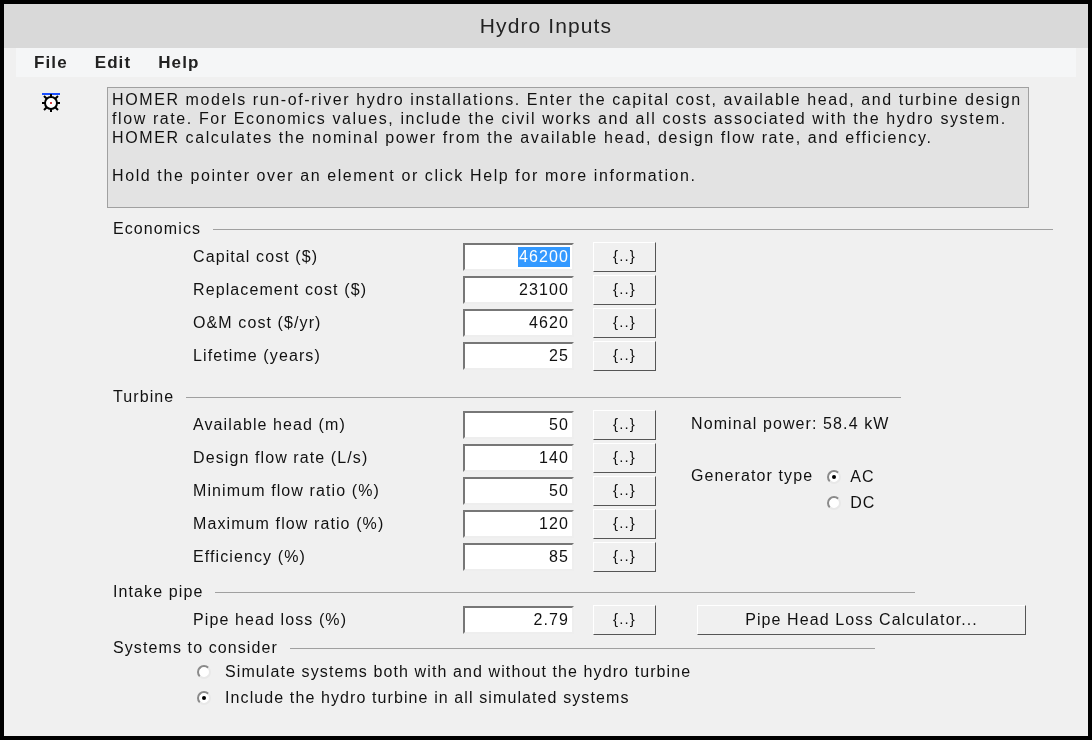 This screenshot has height=740, width=1092. I want to click on field-value: 46200, so click(544, 256).